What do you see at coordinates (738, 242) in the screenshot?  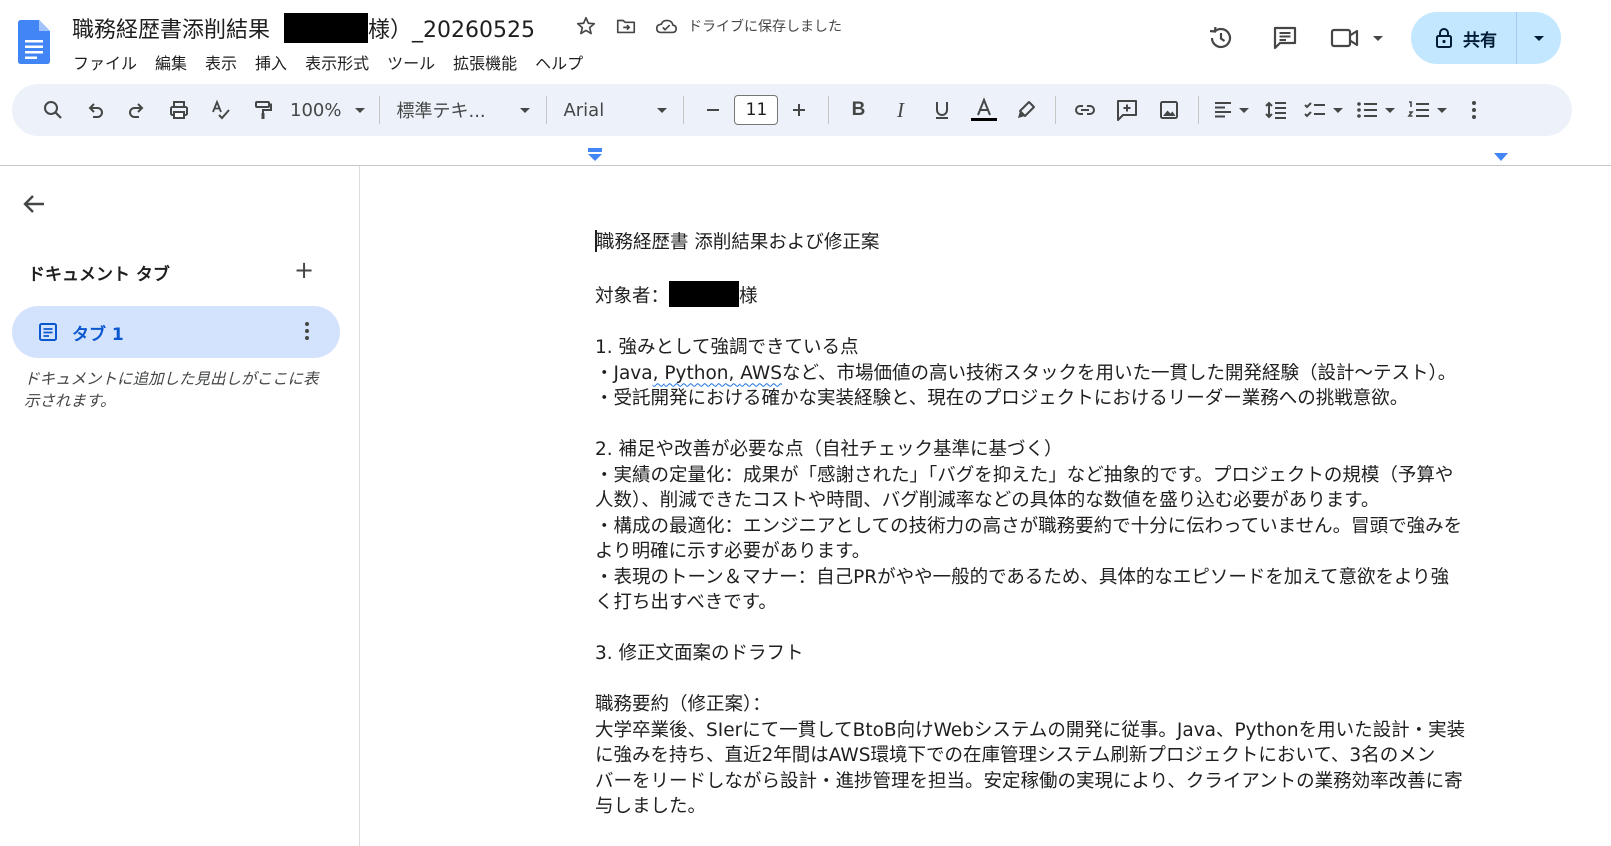 I see `doc-title-text: 職務経歴書 添削結果および修正案` at bounding box center [738, 242].